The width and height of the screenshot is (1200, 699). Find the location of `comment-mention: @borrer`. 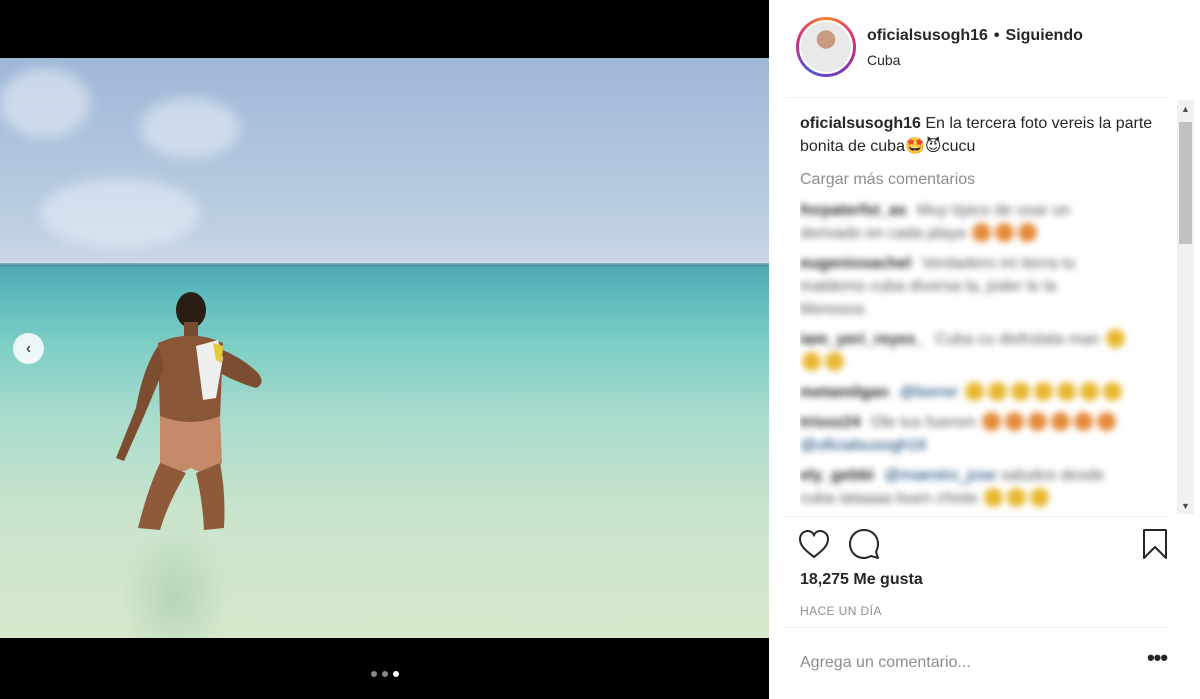

comment-mention: @borrer is located at coordinates (928, 392).